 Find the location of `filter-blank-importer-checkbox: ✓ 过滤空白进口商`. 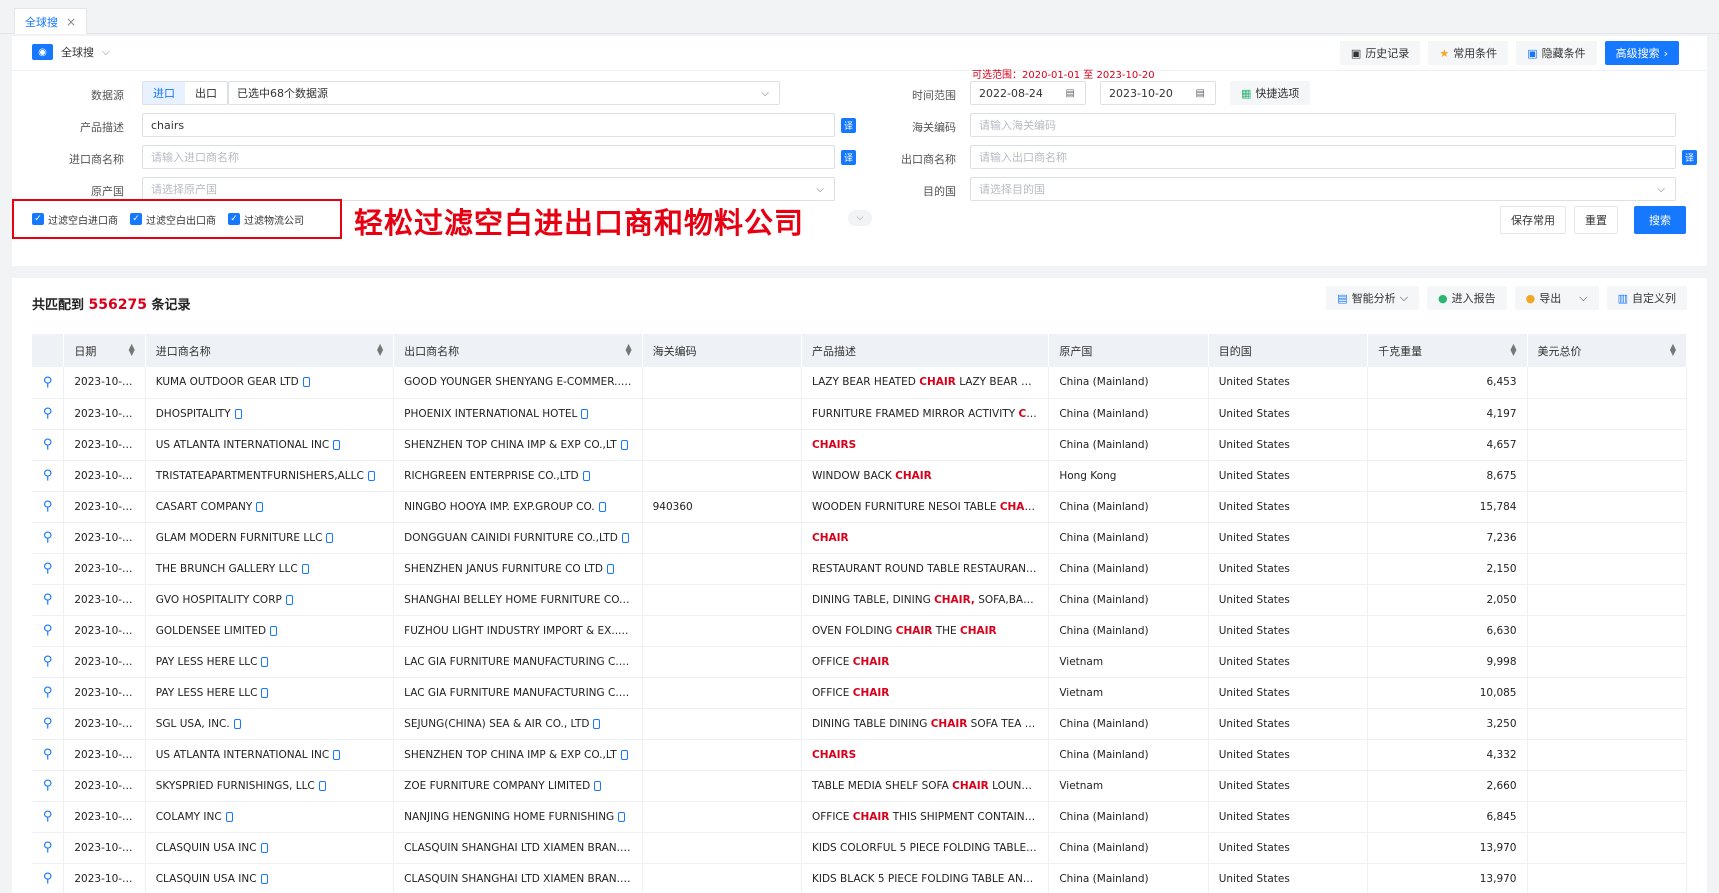

filter-blank-importer-checkbox: ✓ 过滤空白进口商 is located at coordinates (75, 219).